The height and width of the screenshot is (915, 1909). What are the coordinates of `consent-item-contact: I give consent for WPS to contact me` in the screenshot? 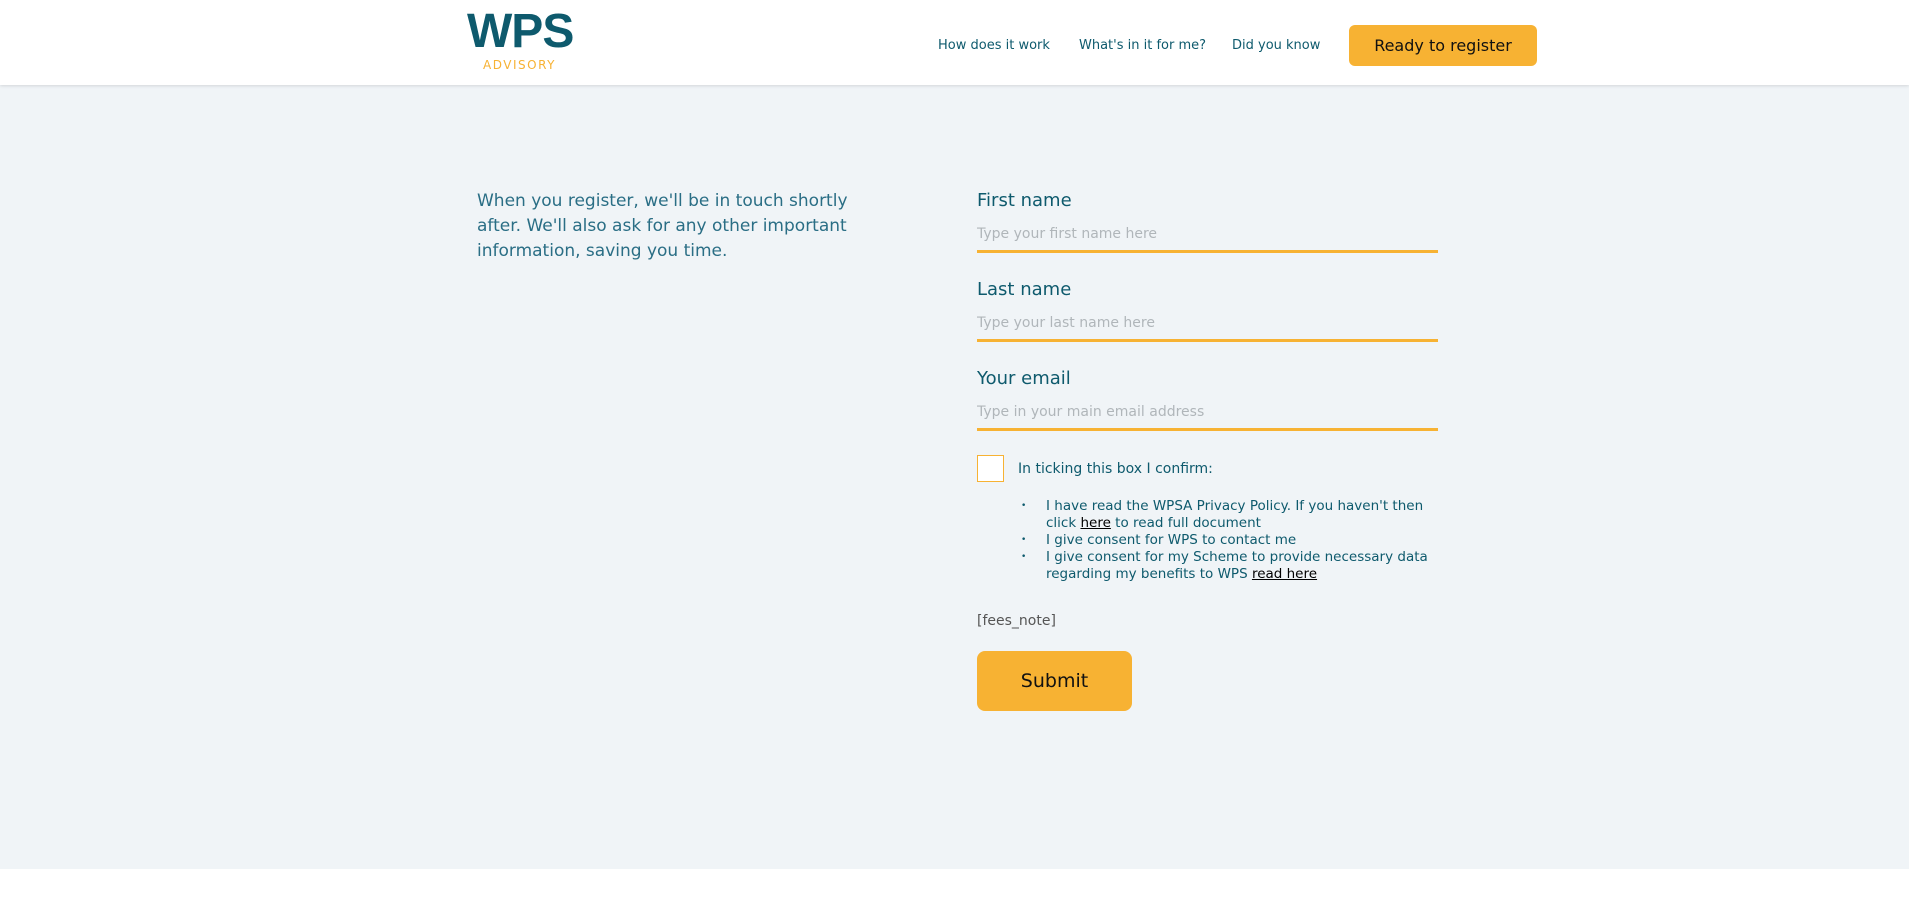 It's located at (1229, 540).